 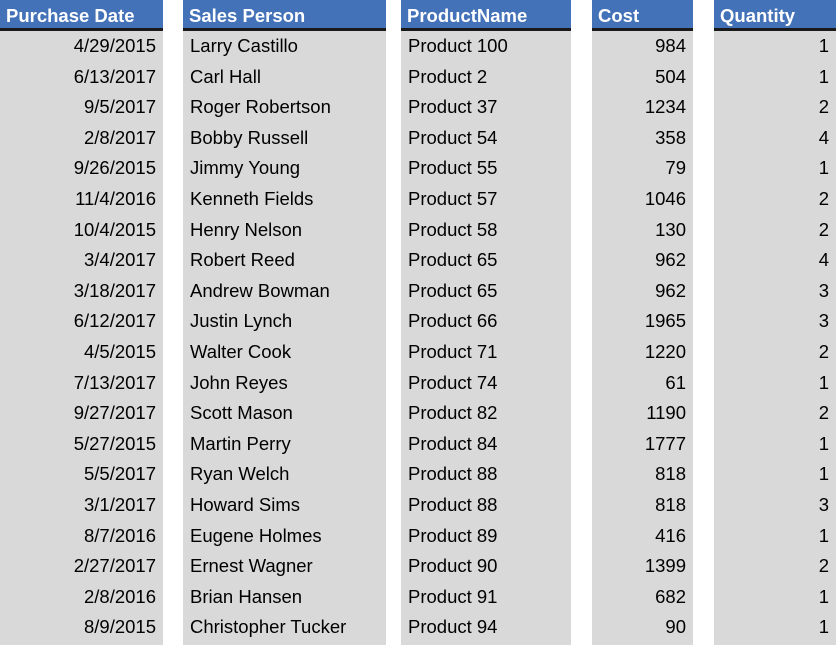 I want to click on table-cell: 1190, so click(x=642, y=413).